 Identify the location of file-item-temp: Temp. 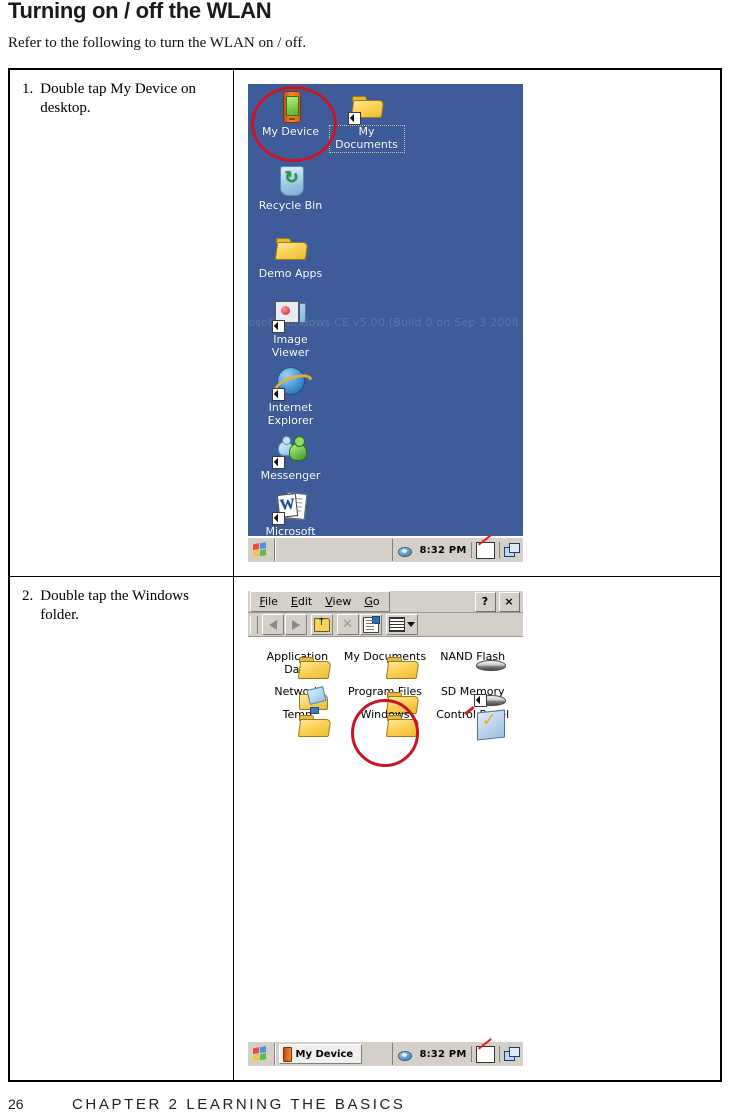
(298, 722).